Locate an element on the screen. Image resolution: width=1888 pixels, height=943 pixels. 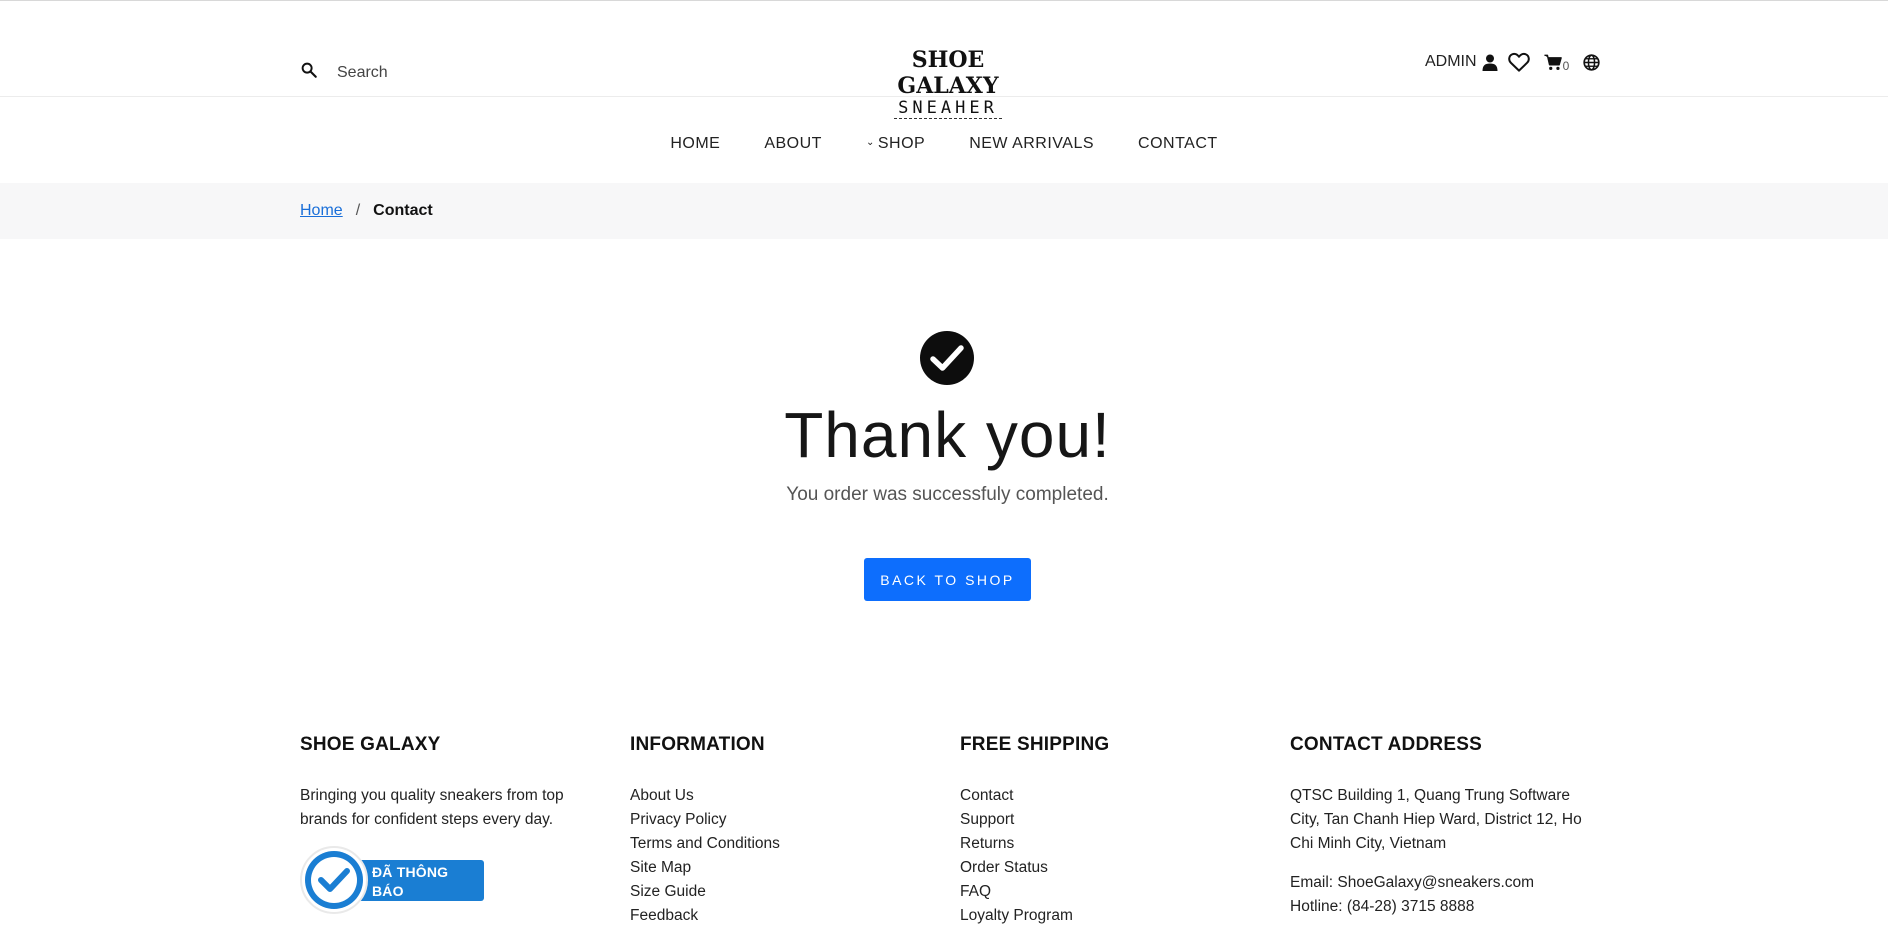
user-icon is located at coordinates (1490, 62).